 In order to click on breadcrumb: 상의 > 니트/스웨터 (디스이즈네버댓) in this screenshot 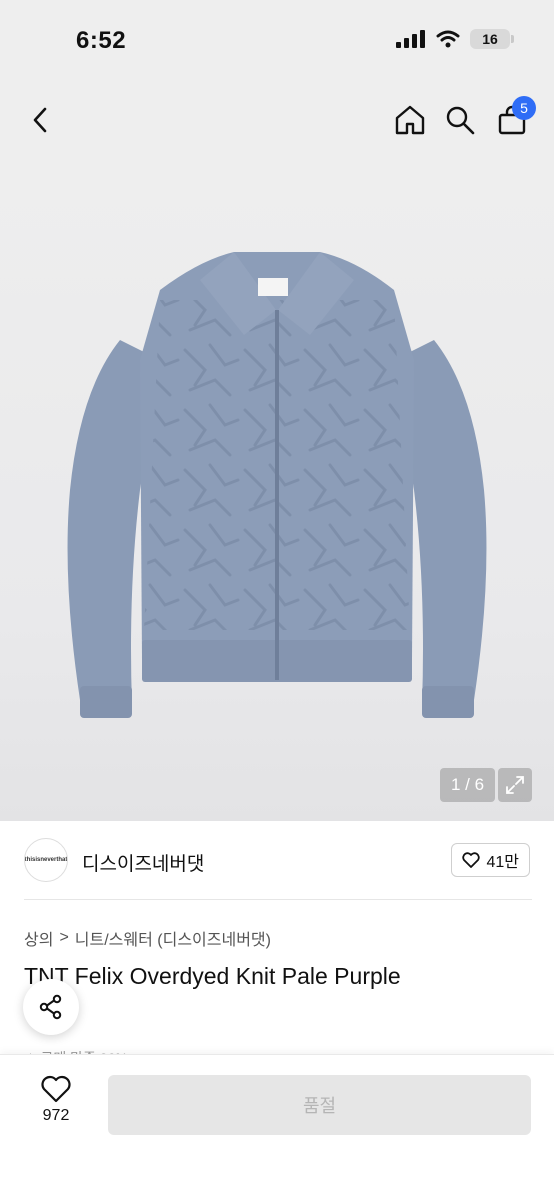, I will do `click(147, 938)`.